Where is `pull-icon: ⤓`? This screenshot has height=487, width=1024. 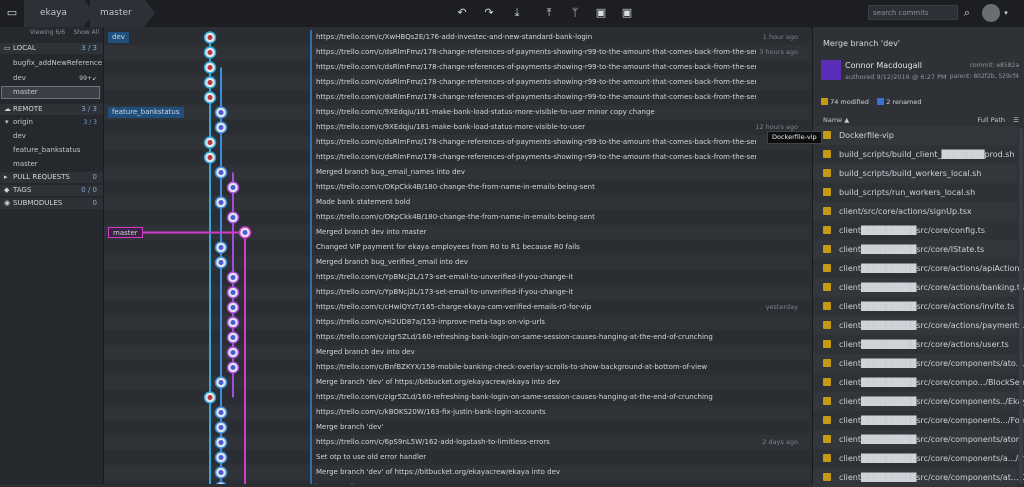 pull-icon: ⤓ is located at coordinates (517, 13).